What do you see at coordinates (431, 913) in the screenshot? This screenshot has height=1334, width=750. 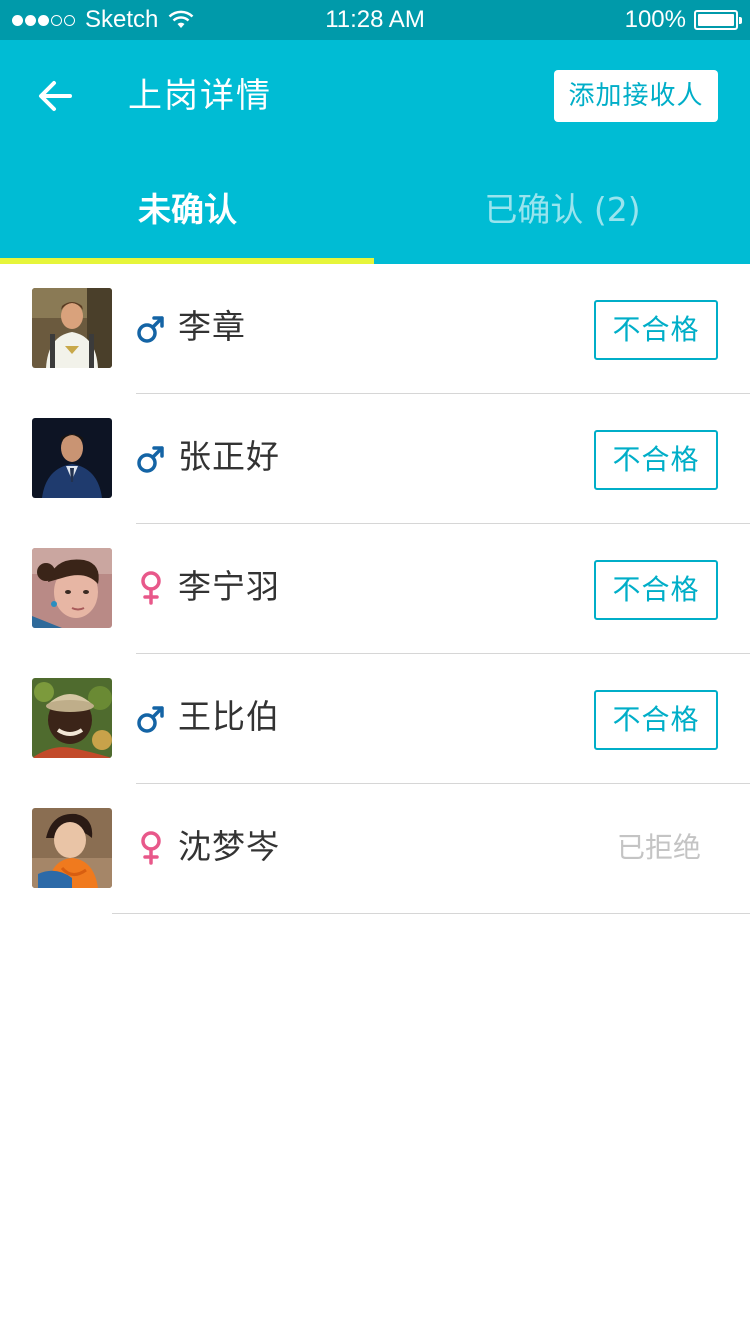 I see `divider` at bounding box center [431, 913].